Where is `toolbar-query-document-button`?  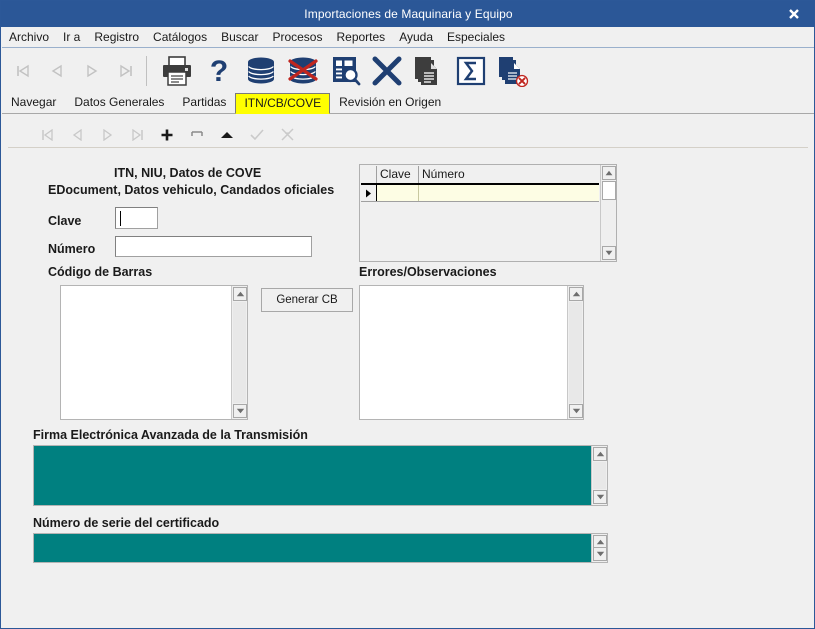
toolbar-query-document-button is located at coordinates (345, 71).